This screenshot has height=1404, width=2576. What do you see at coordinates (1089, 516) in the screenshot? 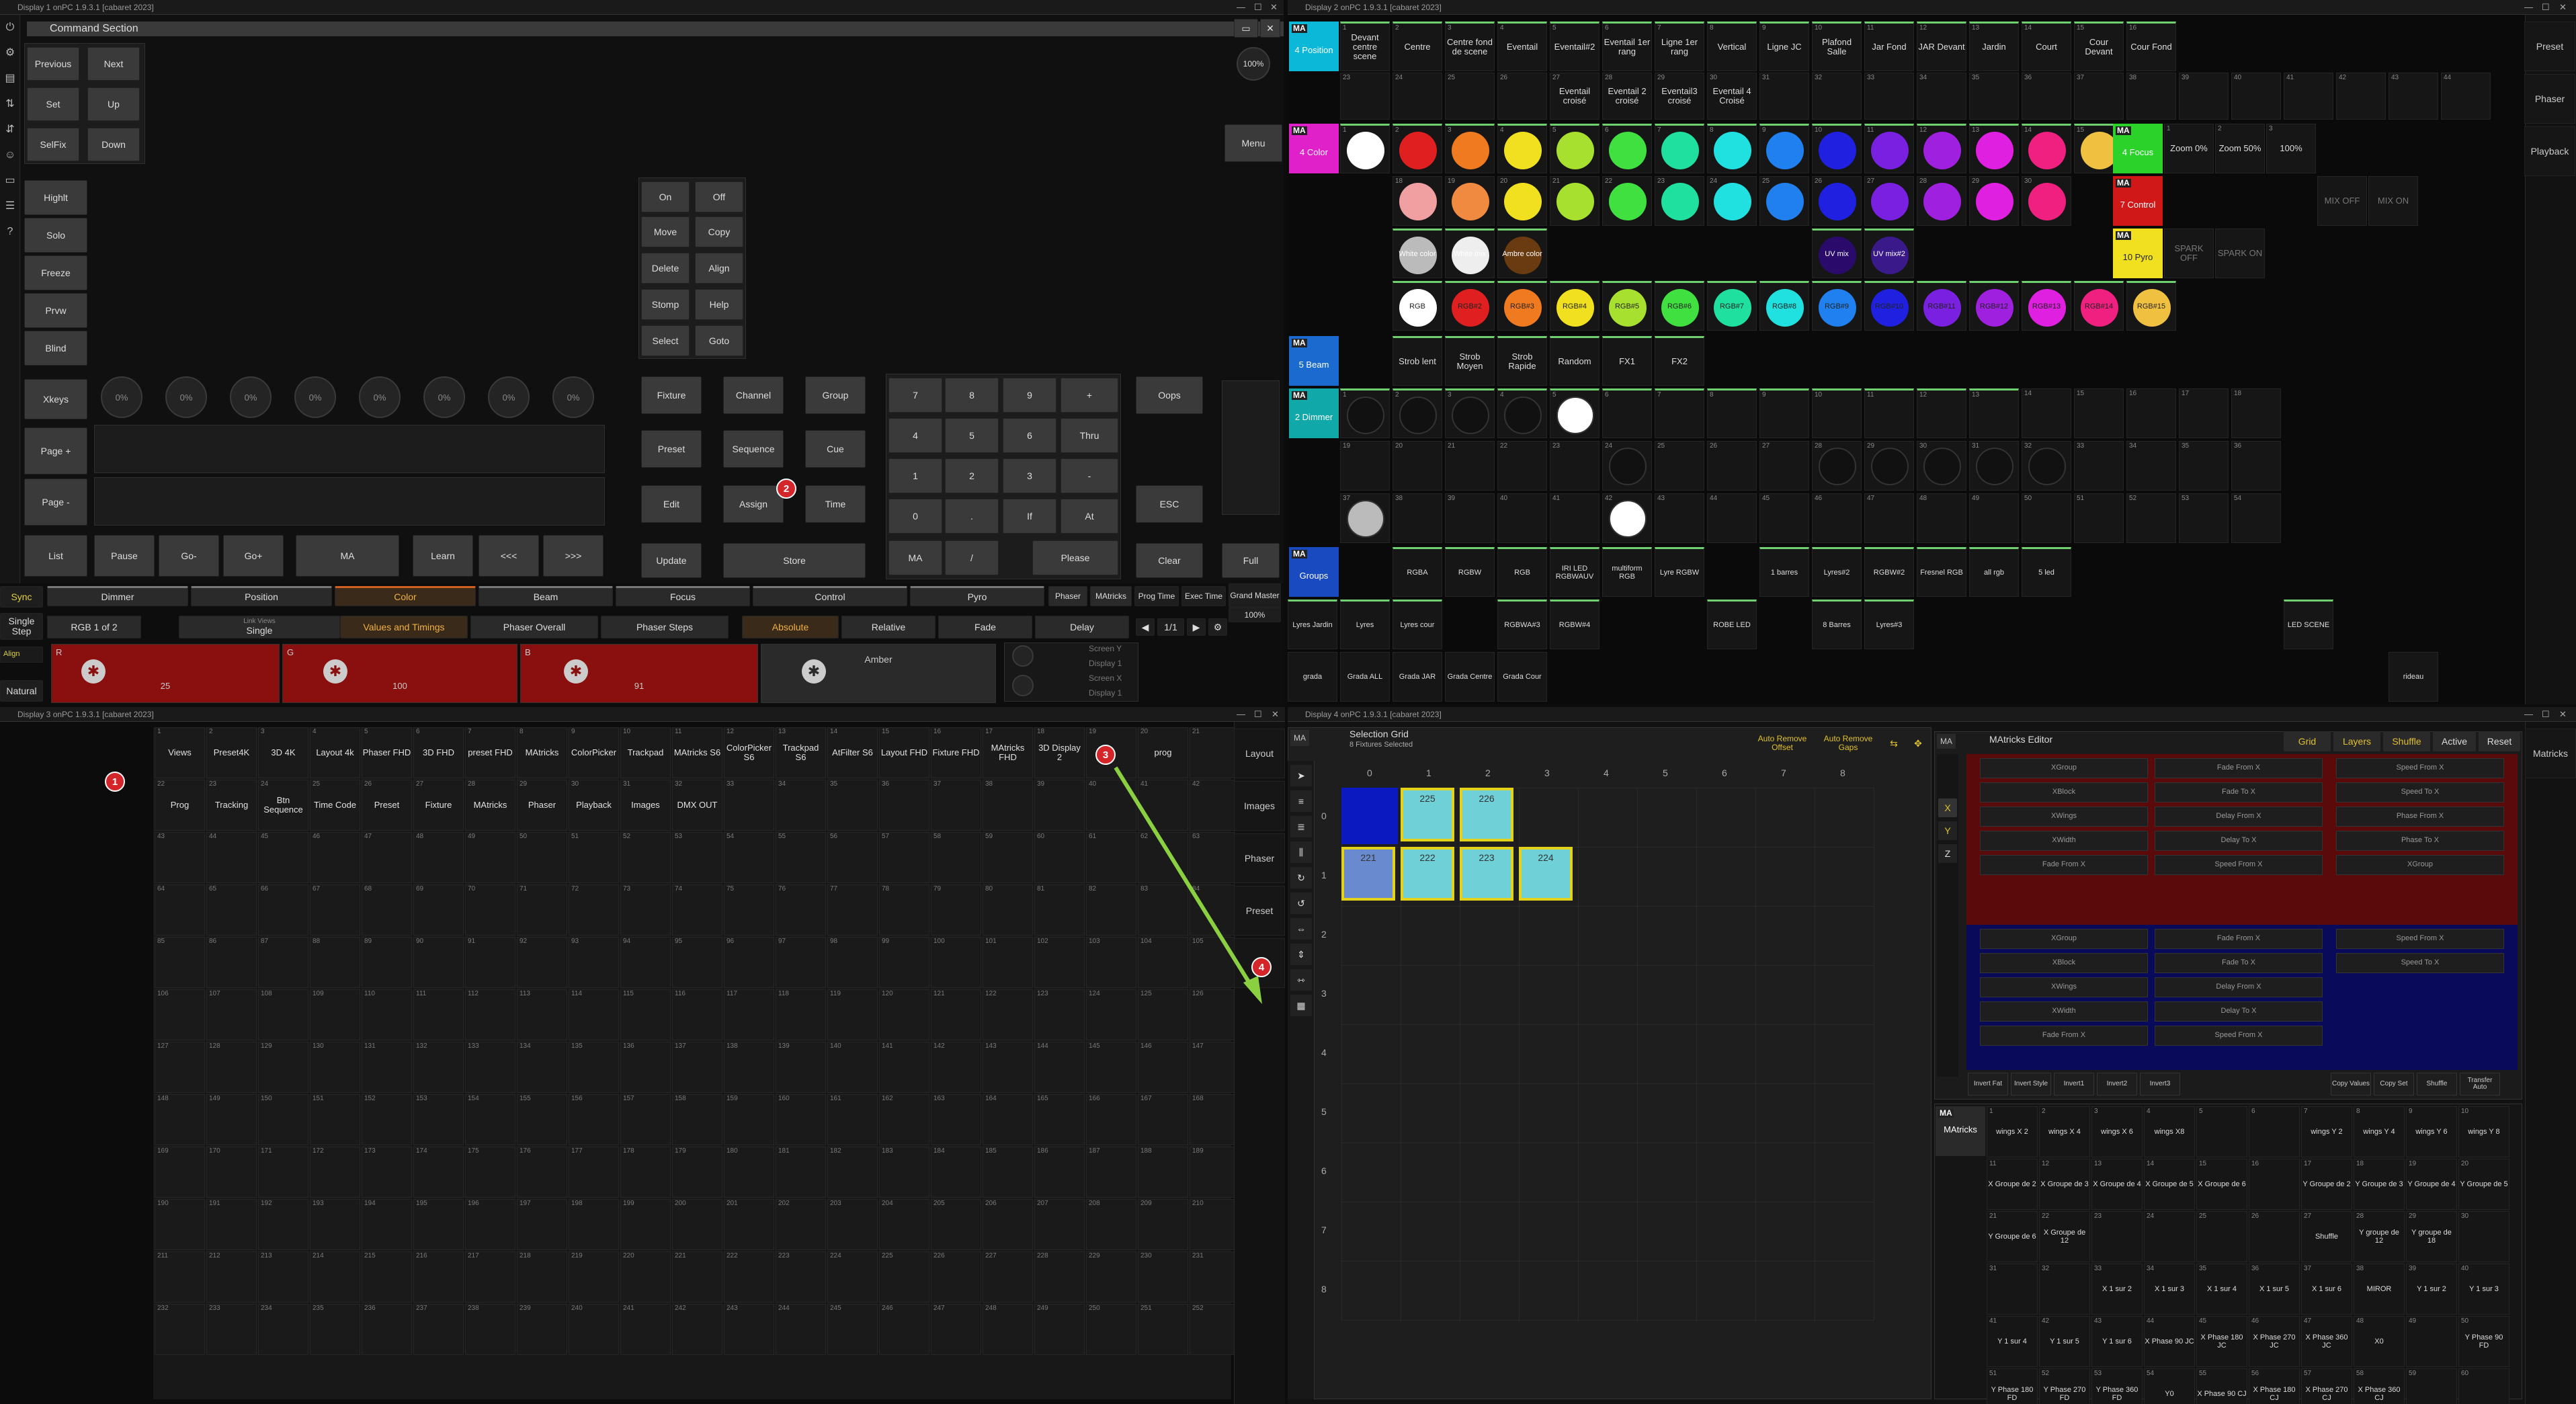
I see `at-button: At` at bounding box center [1089, 516].